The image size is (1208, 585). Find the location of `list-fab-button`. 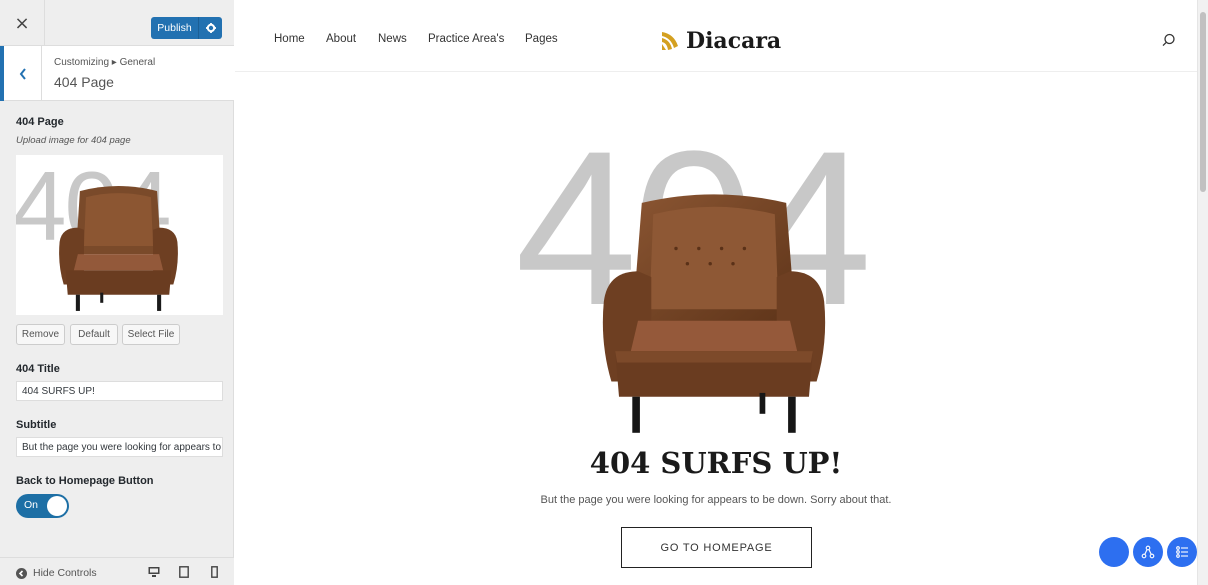

list-fab-button is located at coordinates (1182, 552).